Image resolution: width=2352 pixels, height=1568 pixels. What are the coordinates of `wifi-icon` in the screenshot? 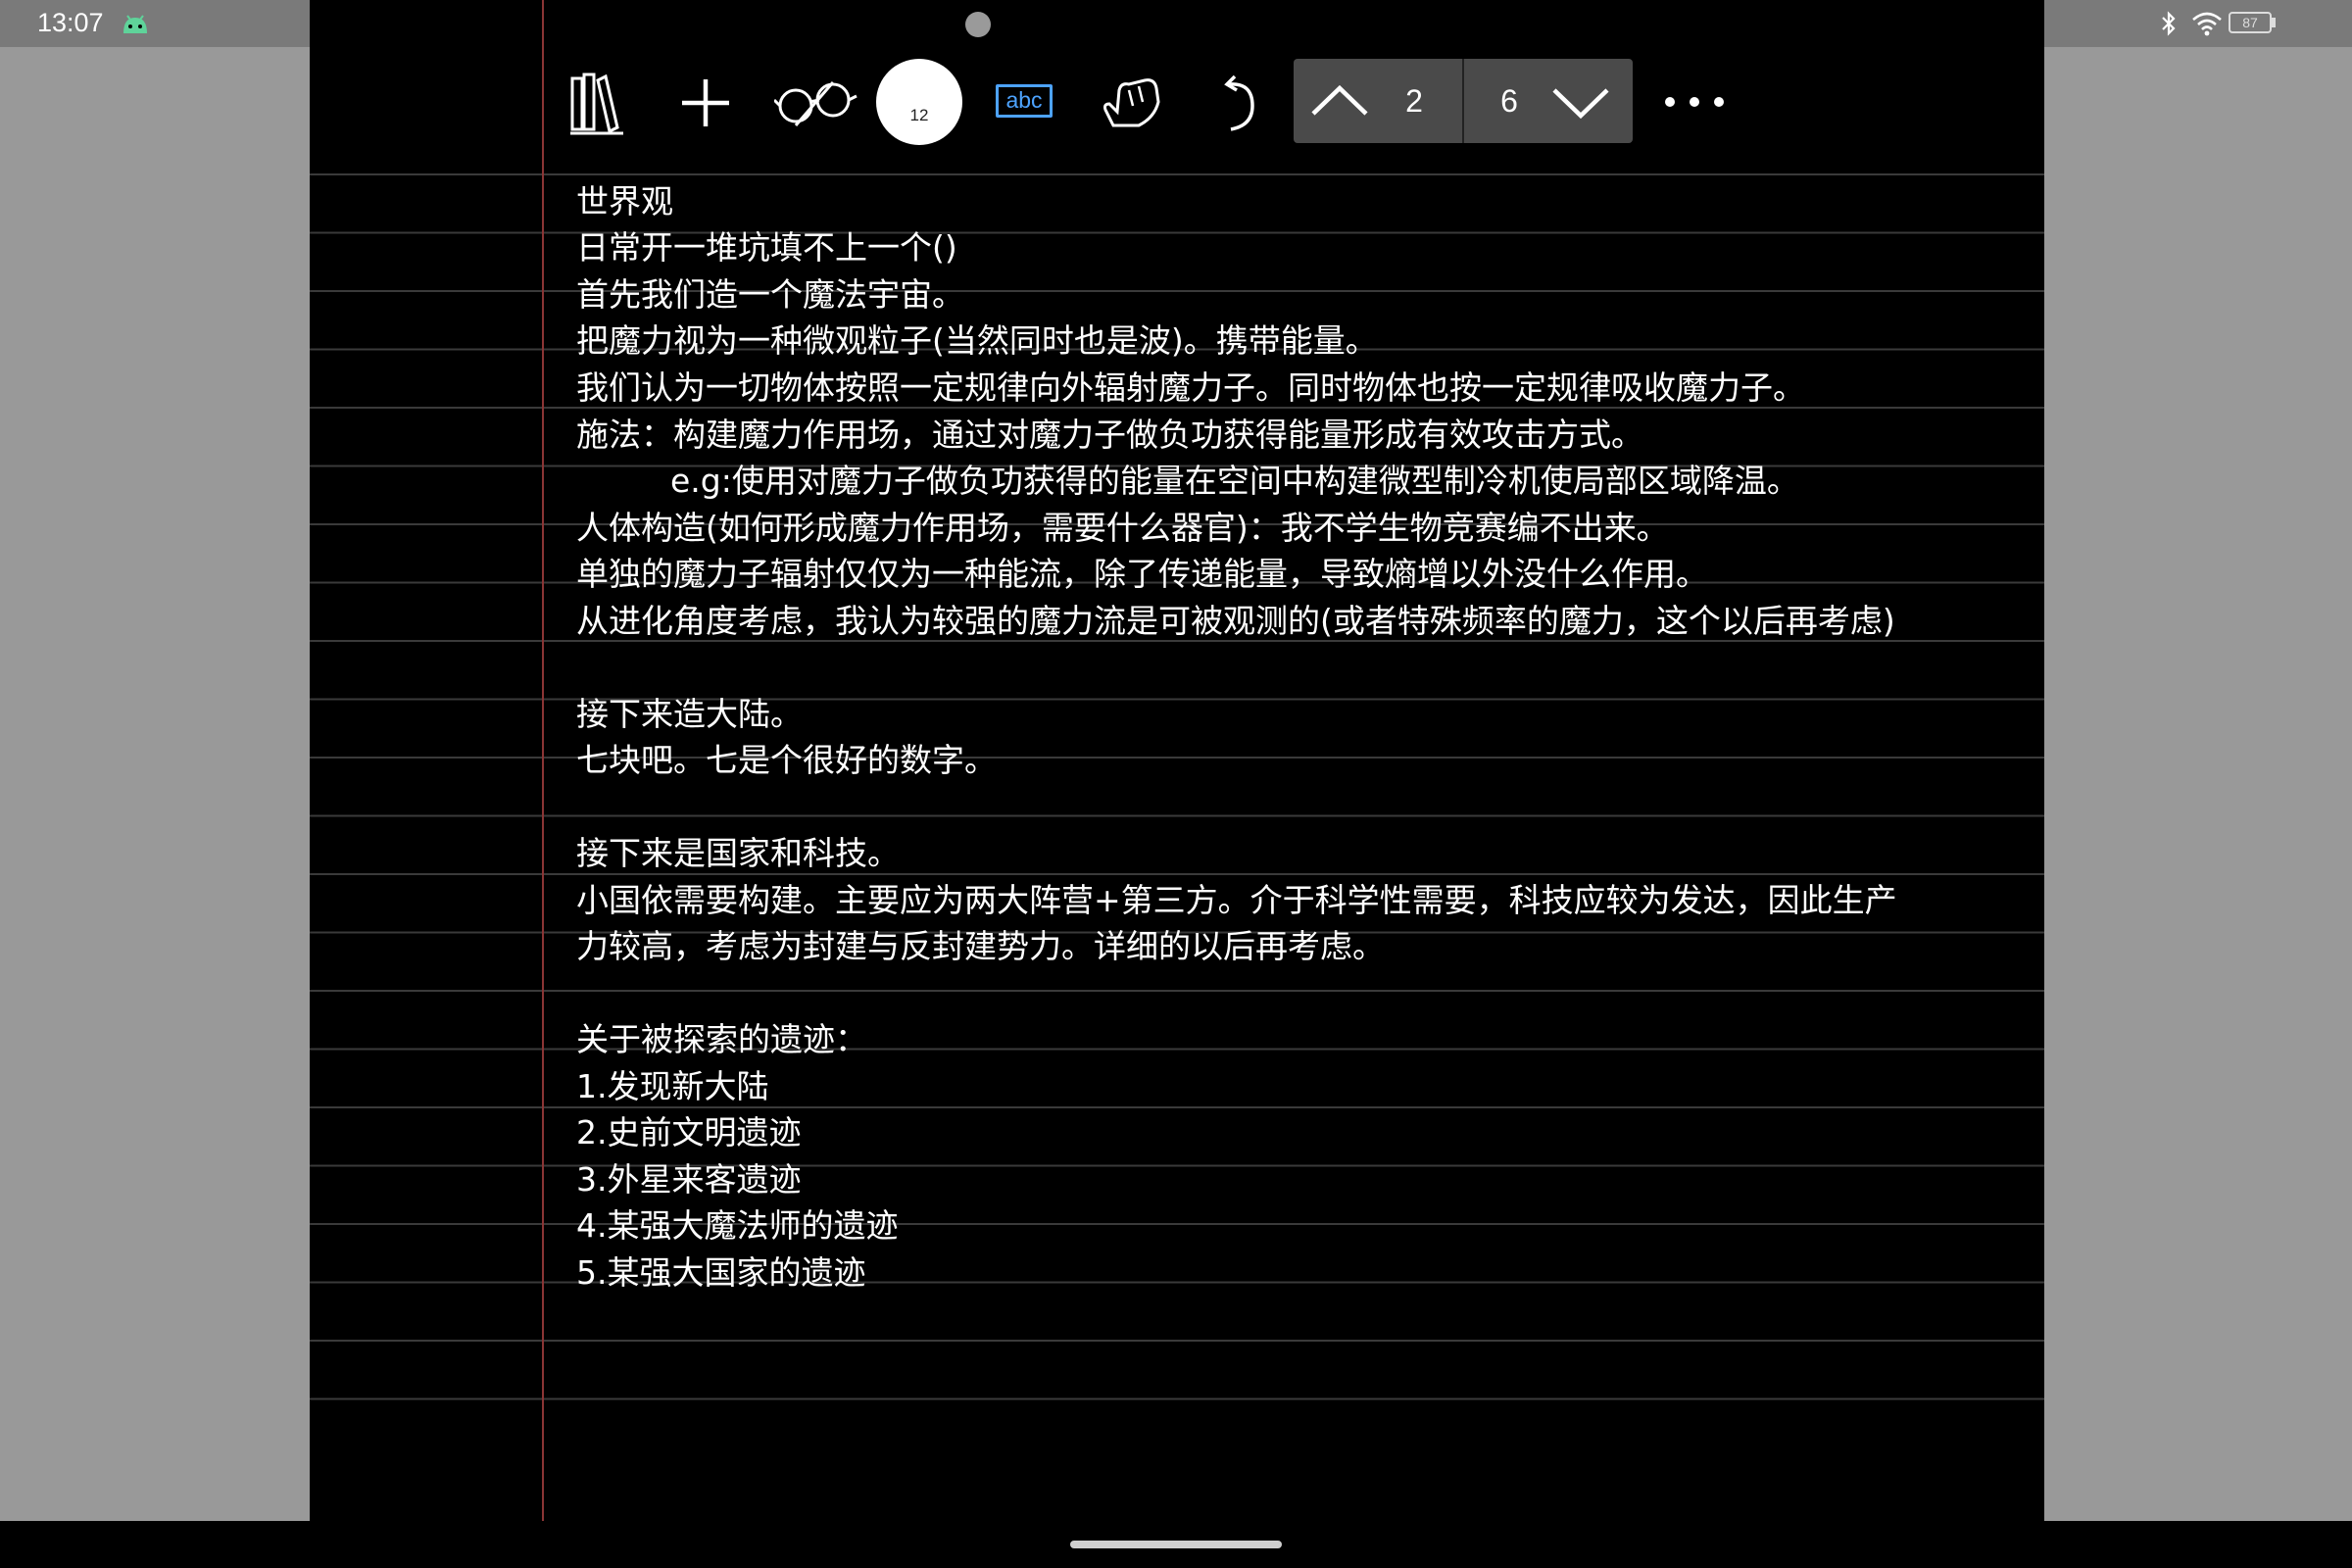 It's located at (2207, 24).